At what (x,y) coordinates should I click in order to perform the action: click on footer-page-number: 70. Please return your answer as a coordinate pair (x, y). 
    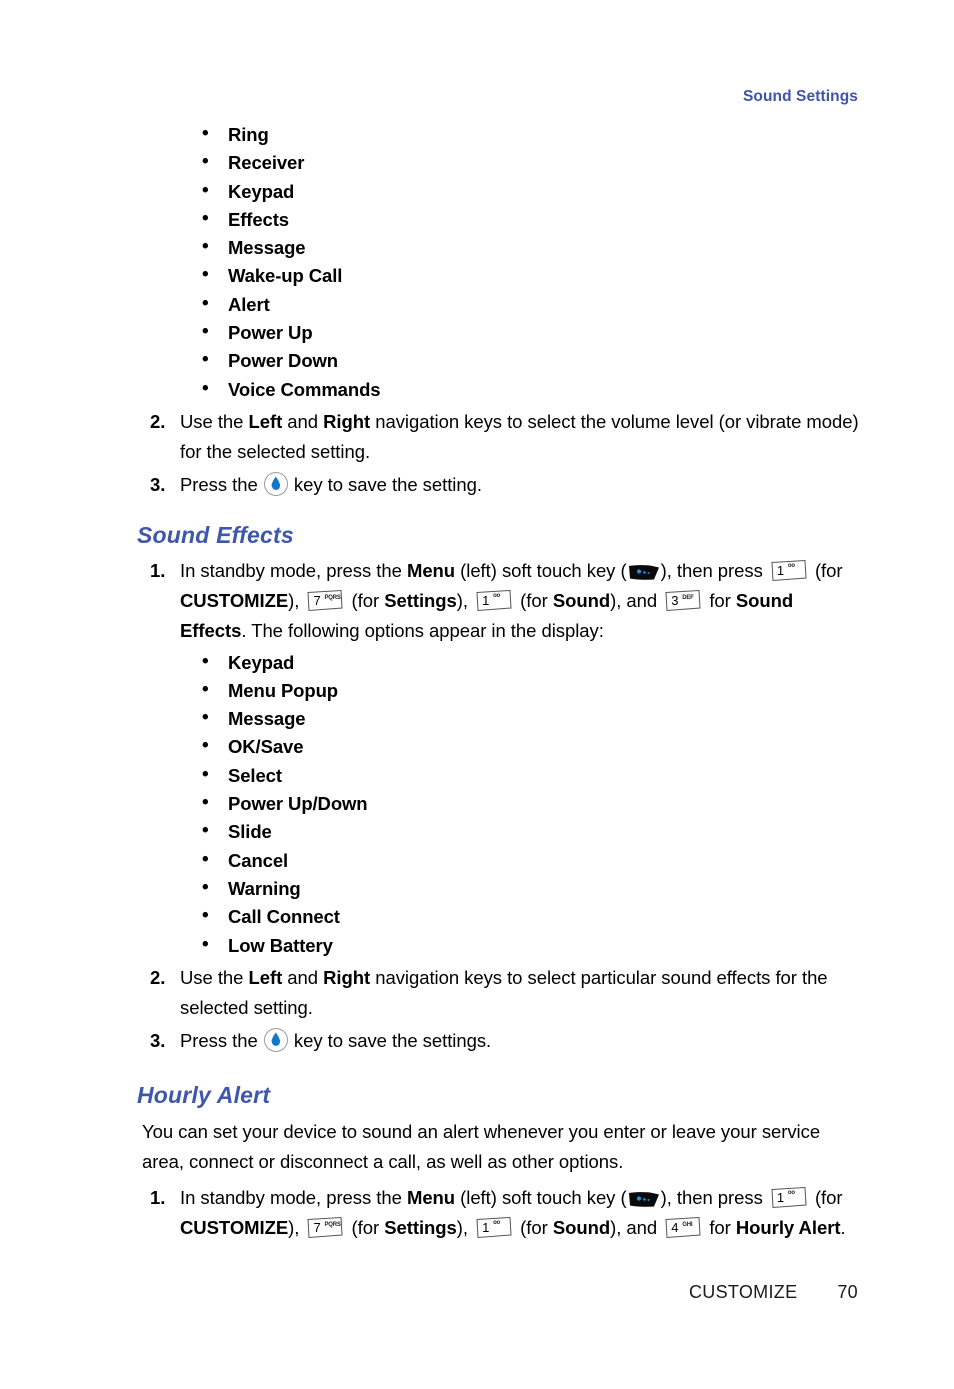
    Looking at the image, I should click on (847, 1292).